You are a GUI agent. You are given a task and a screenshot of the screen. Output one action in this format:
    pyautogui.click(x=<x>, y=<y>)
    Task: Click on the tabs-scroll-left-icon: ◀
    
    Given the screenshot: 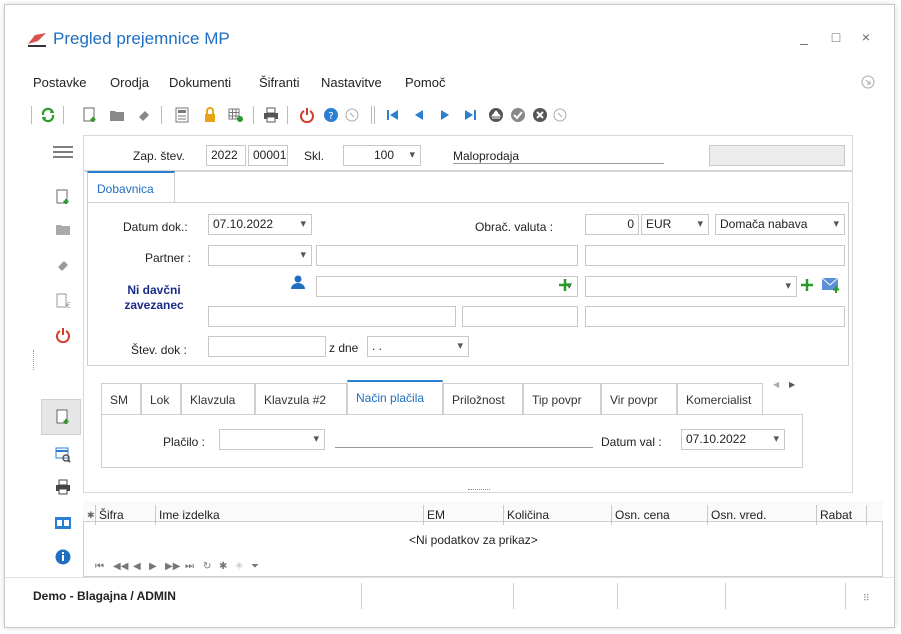 What is the action you would take?
    pyautogui.click(x=776, y=384)
    